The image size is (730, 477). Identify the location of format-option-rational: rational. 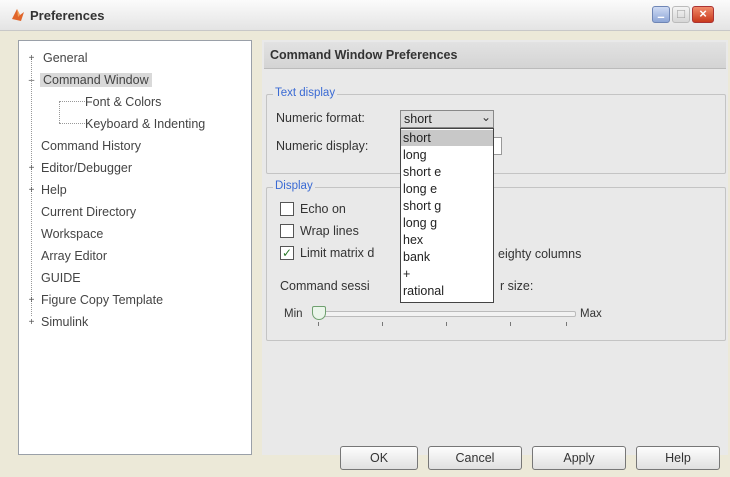
(447, 291).